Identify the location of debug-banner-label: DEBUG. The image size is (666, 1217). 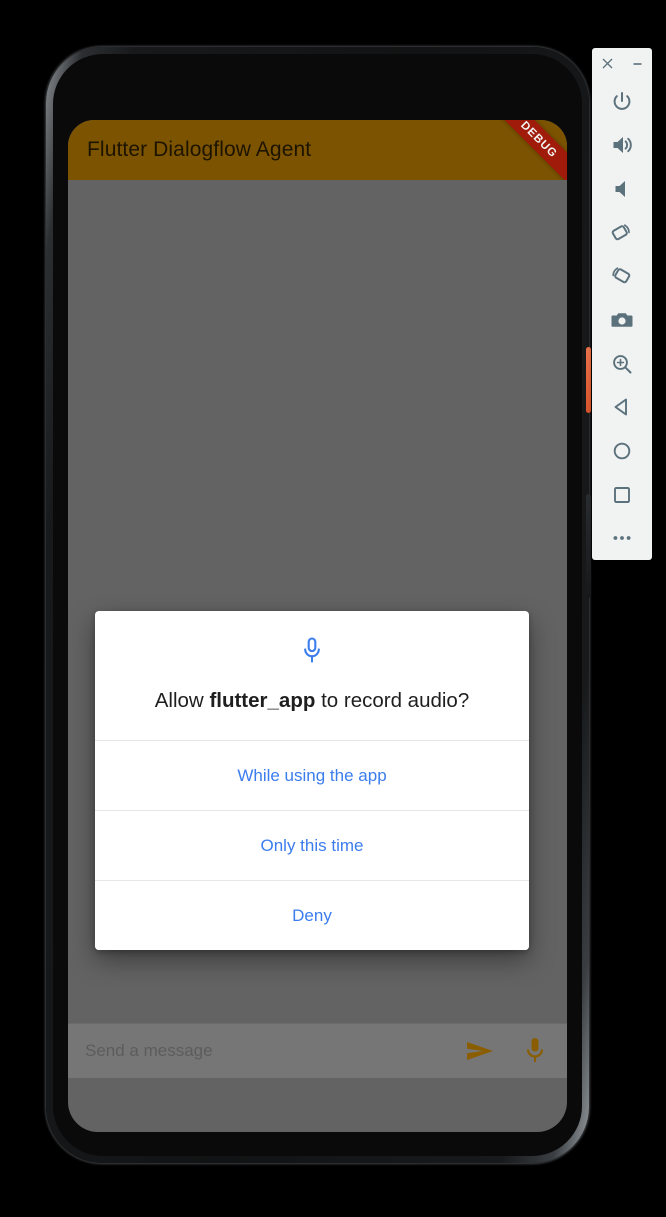
(539, 140).